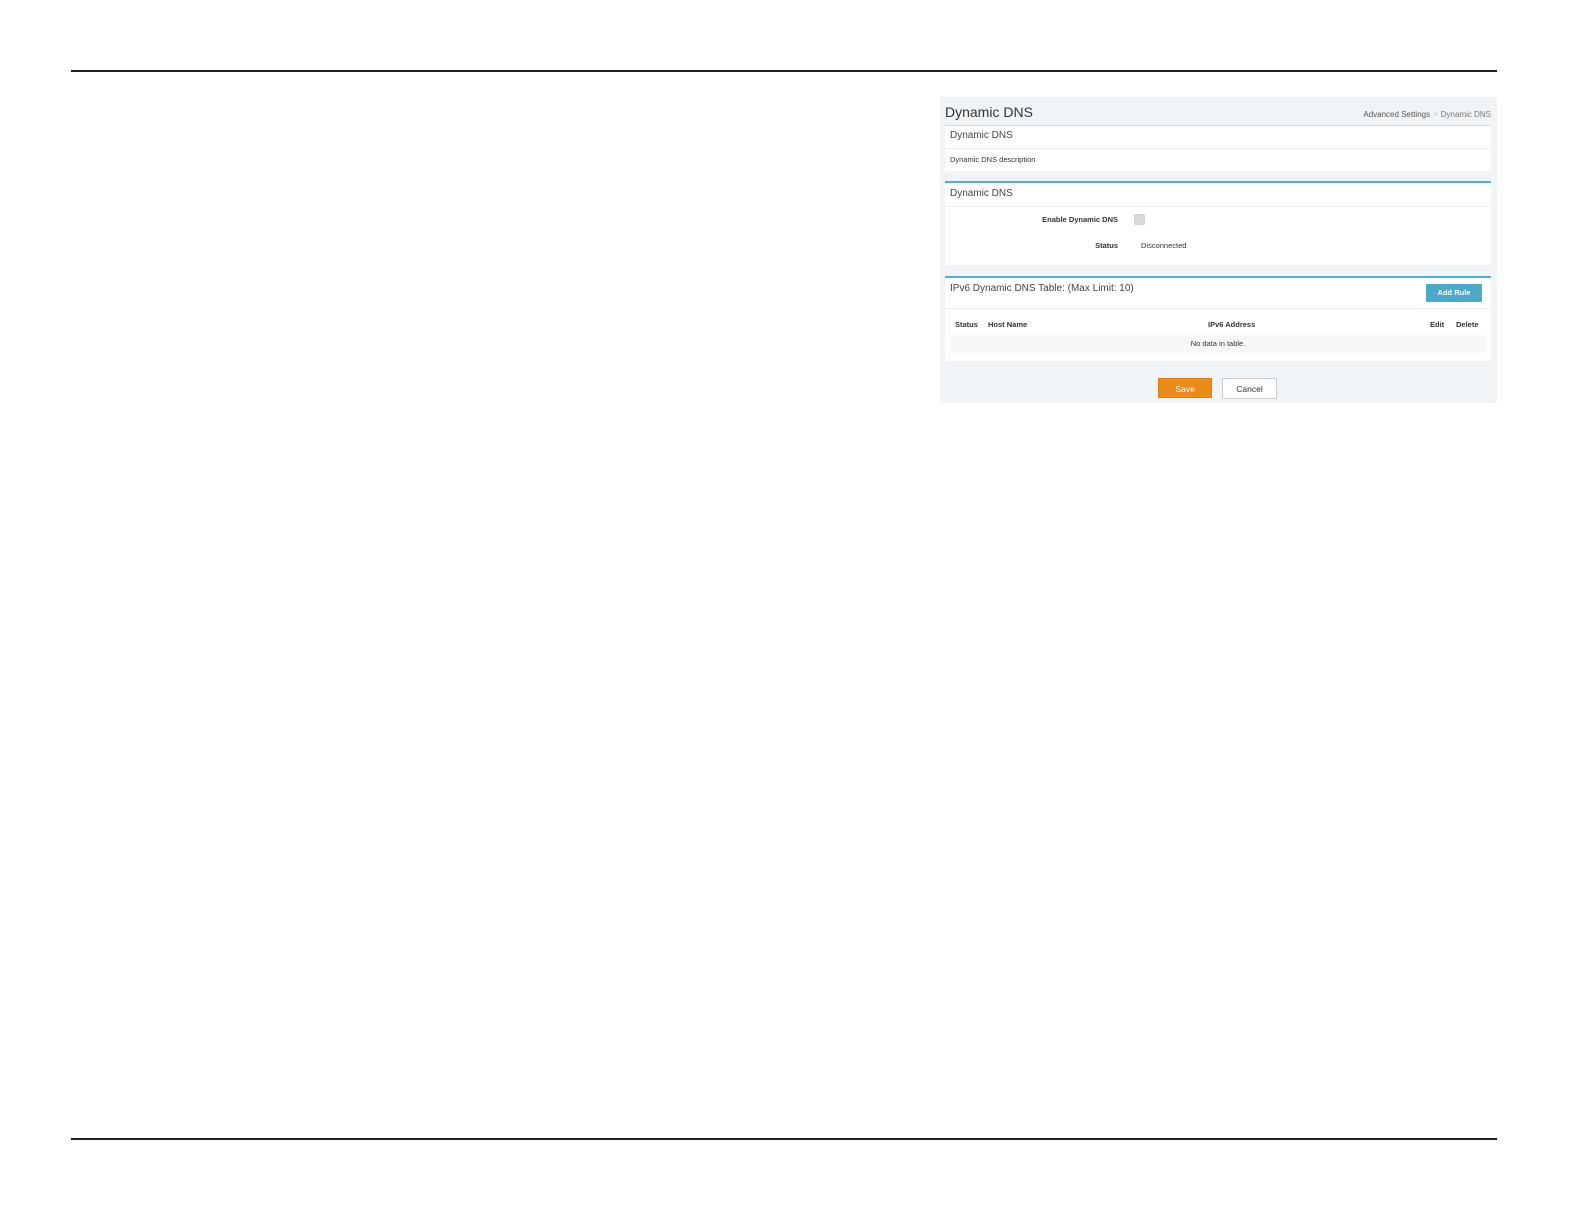 The width and height of the screenshot is (1584, 1224). Describe the element at coordinates (981, 193) in the screenshot. I see `settings-card-title: Dynamic DNS` at that location.